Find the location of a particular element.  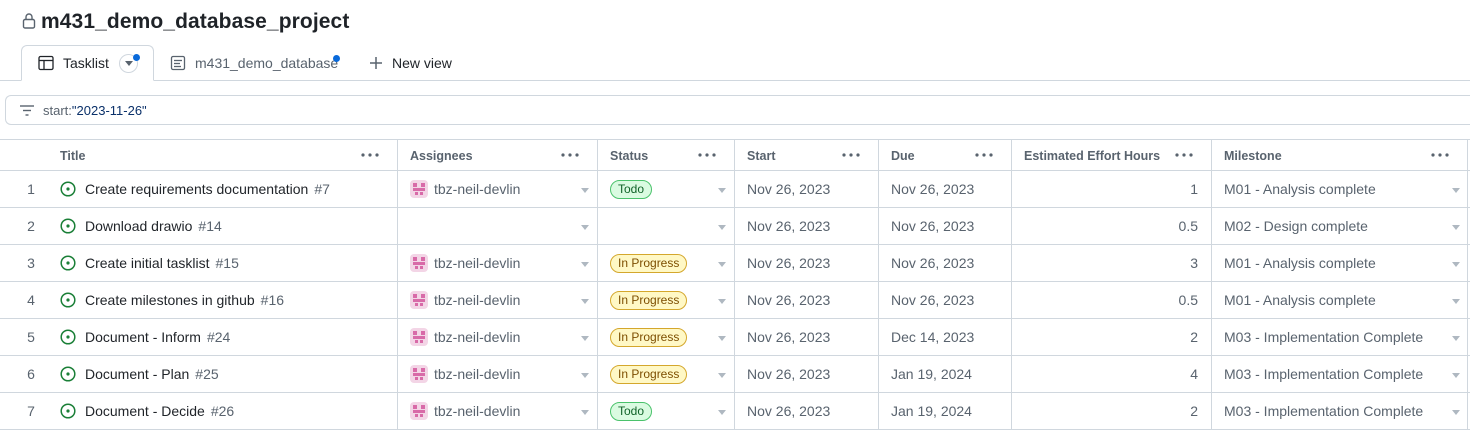

page-title: m431_demo_database_project is located at coordinates (195, 21).